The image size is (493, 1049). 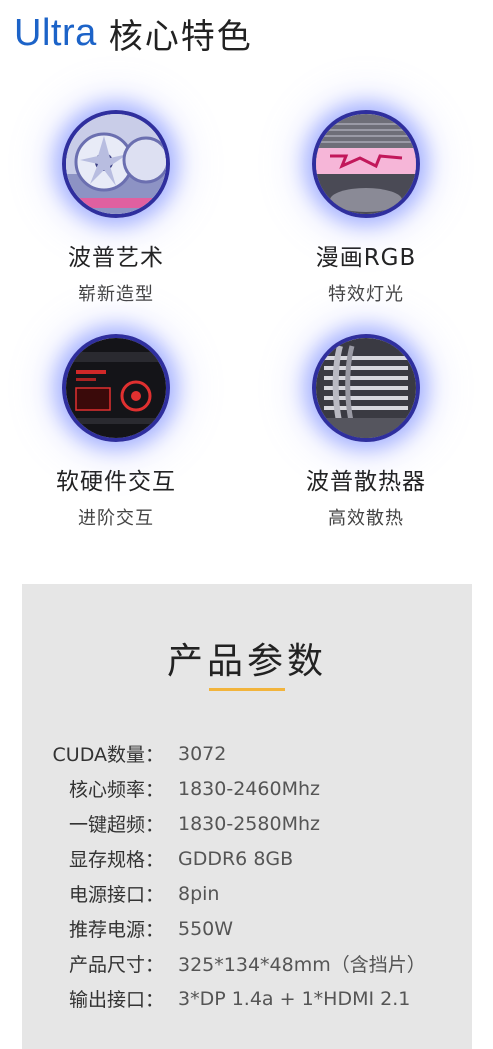 I want to click on feature-title: 软硬件交互, so click(x=116, y=482).